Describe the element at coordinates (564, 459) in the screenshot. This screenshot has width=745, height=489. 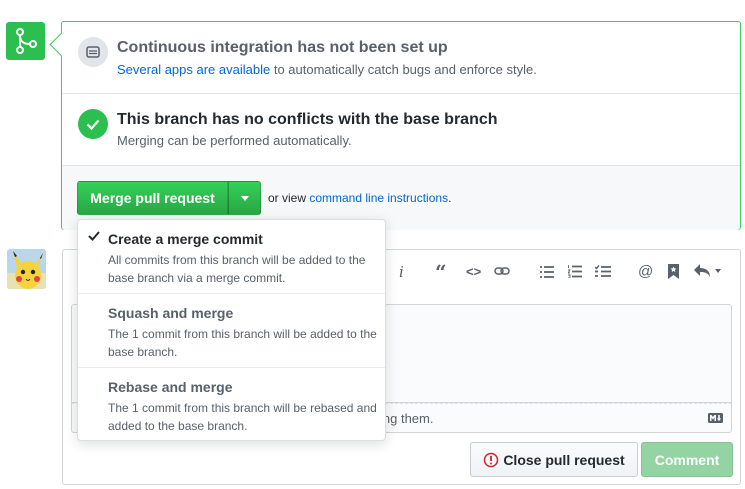
I see `close-pull-request-label: Close pull request` at that location.